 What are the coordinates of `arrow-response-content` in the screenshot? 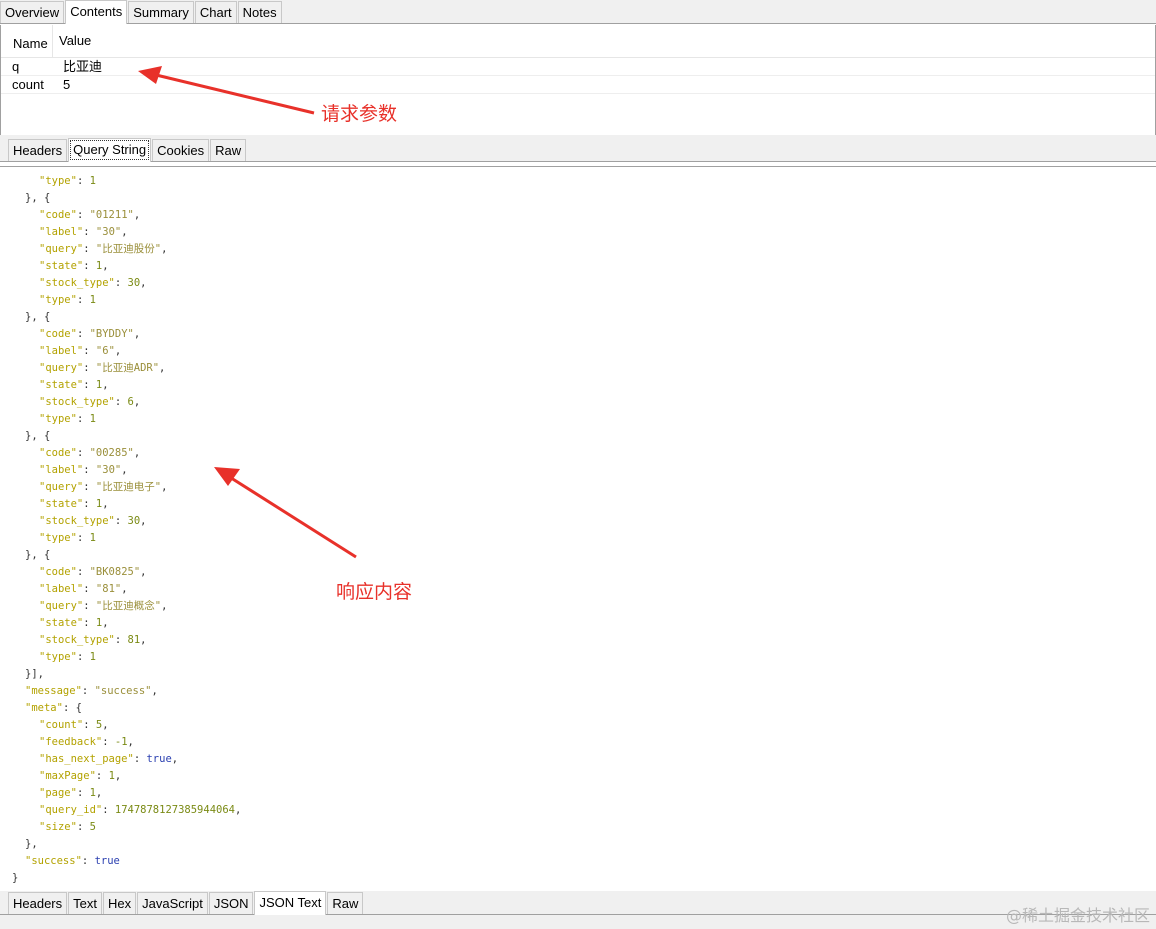 It's located at (285, 513).